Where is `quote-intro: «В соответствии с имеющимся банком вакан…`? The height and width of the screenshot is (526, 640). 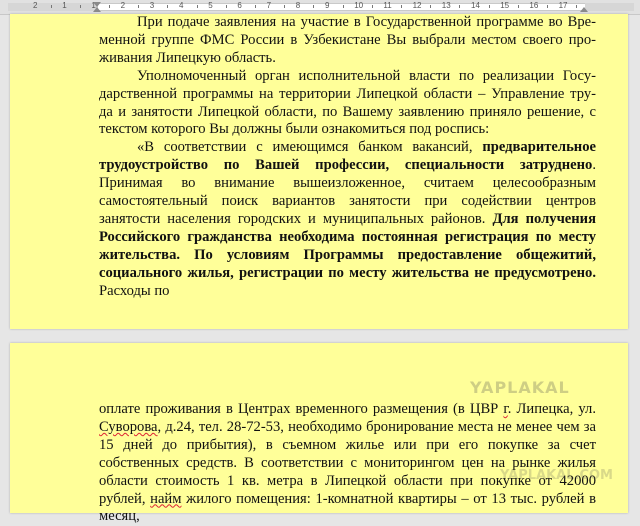 quote-intro: «В соответствии с имеющимся банком вакан… is located at coordinates (310, 147).